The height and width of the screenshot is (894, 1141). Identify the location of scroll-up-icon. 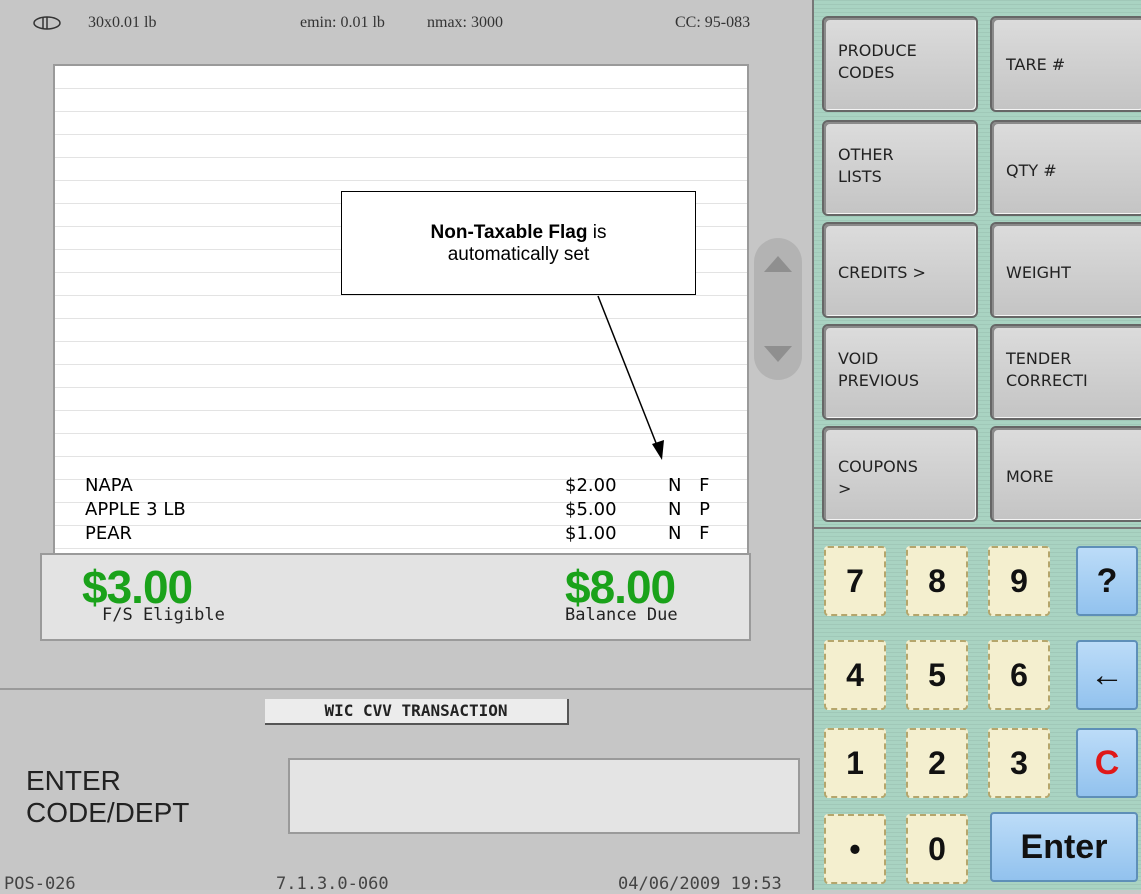
(778, 263).